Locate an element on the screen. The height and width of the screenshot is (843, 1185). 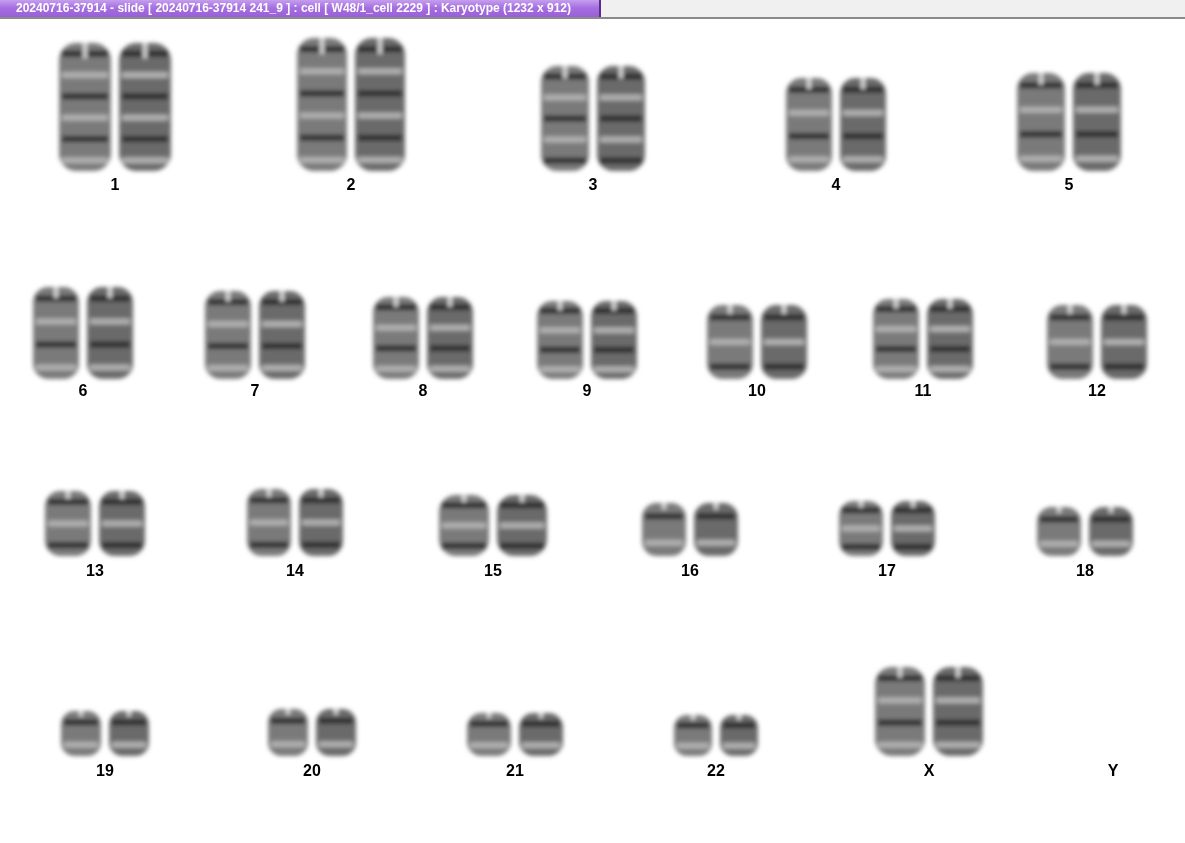
chromosome-number: 22 is located at coordinates (716, 771).